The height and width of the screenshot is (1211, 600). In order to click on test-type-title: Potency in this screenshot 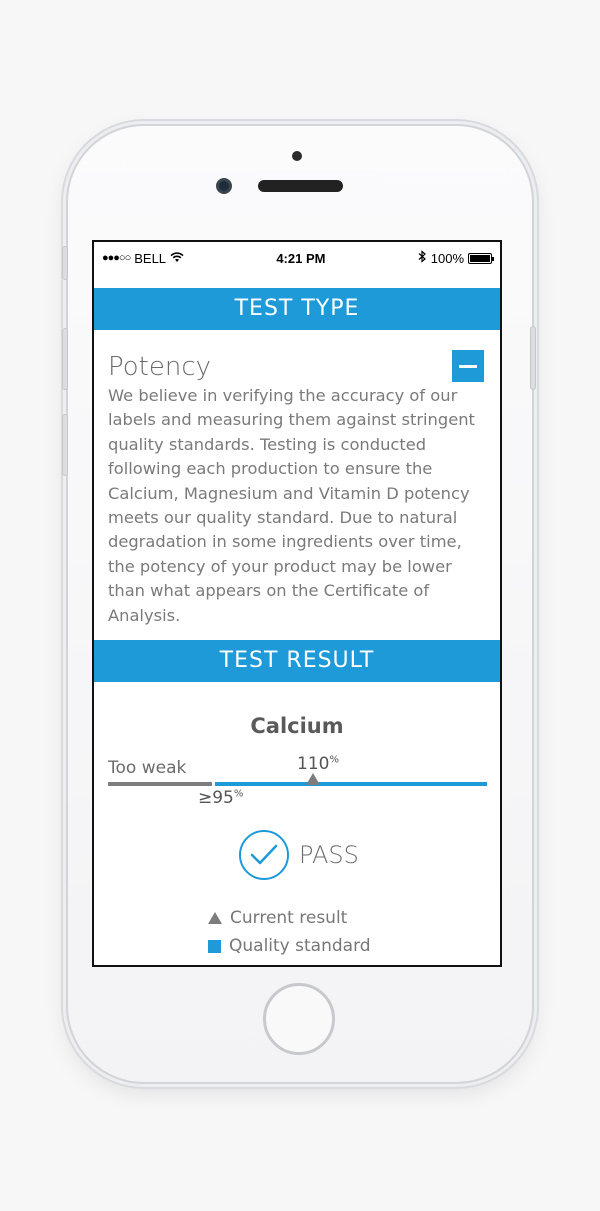, I will do `click(160, 367)`.